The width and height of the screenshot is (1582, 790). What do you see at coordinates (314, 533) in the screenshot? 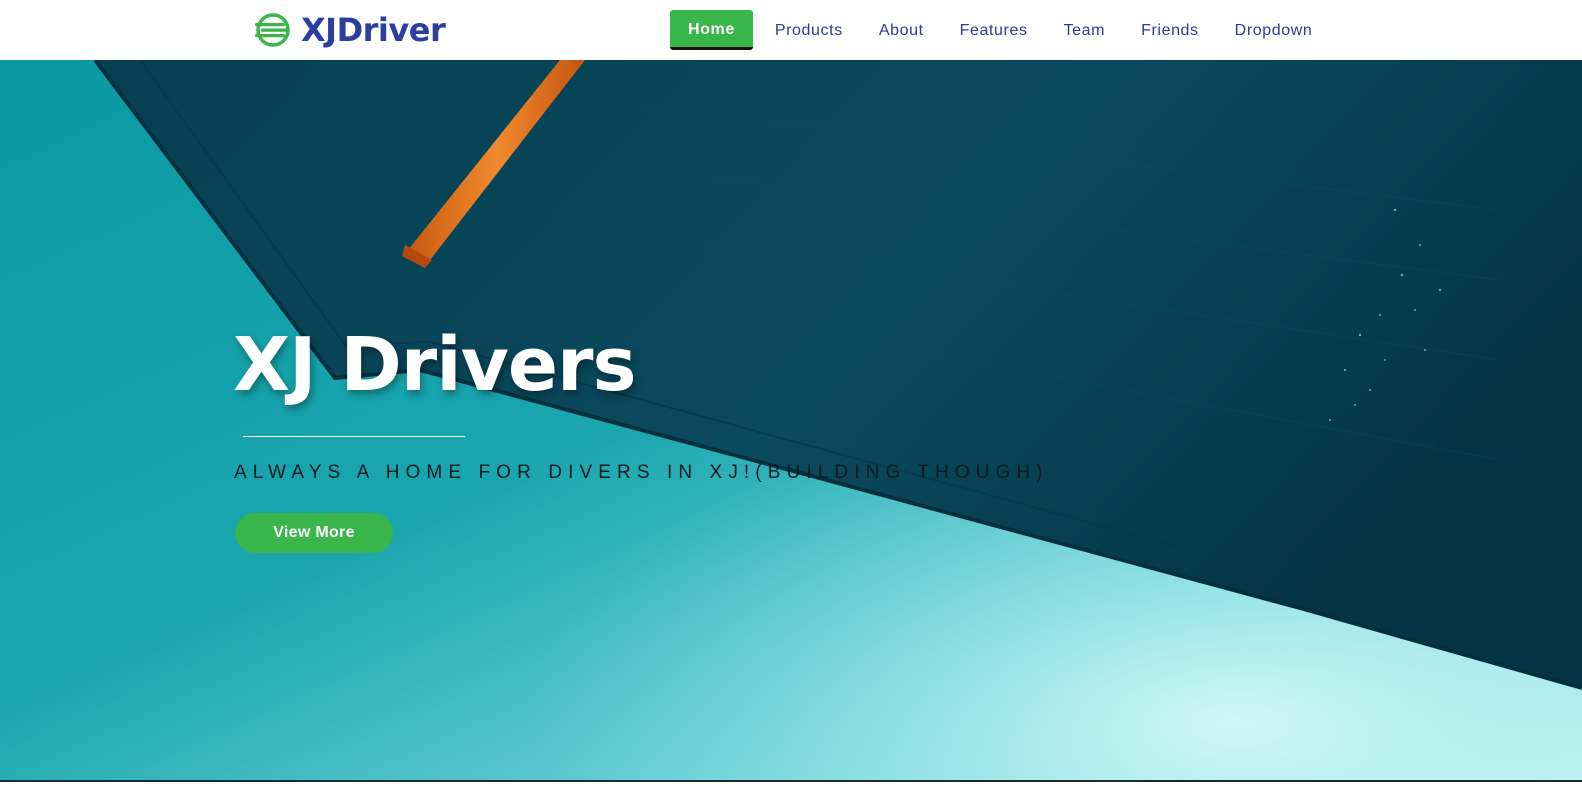
I see `view-more-button: View More` at bounding box center [314, 533].